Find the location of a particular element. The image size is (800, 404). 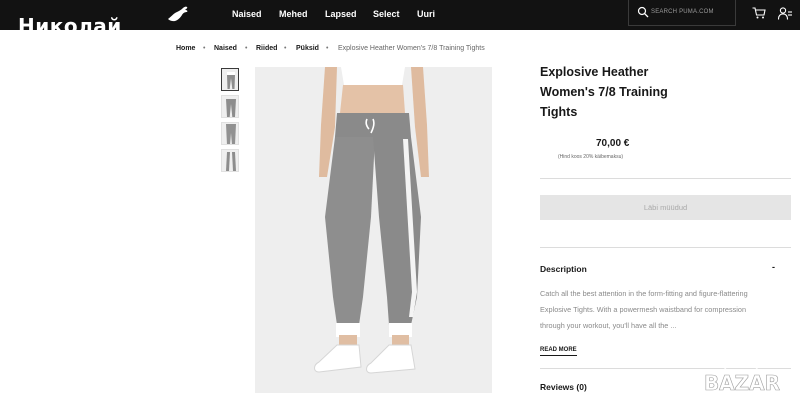

nav-item-uuri: Uuri is located at coordinates (426, 14).